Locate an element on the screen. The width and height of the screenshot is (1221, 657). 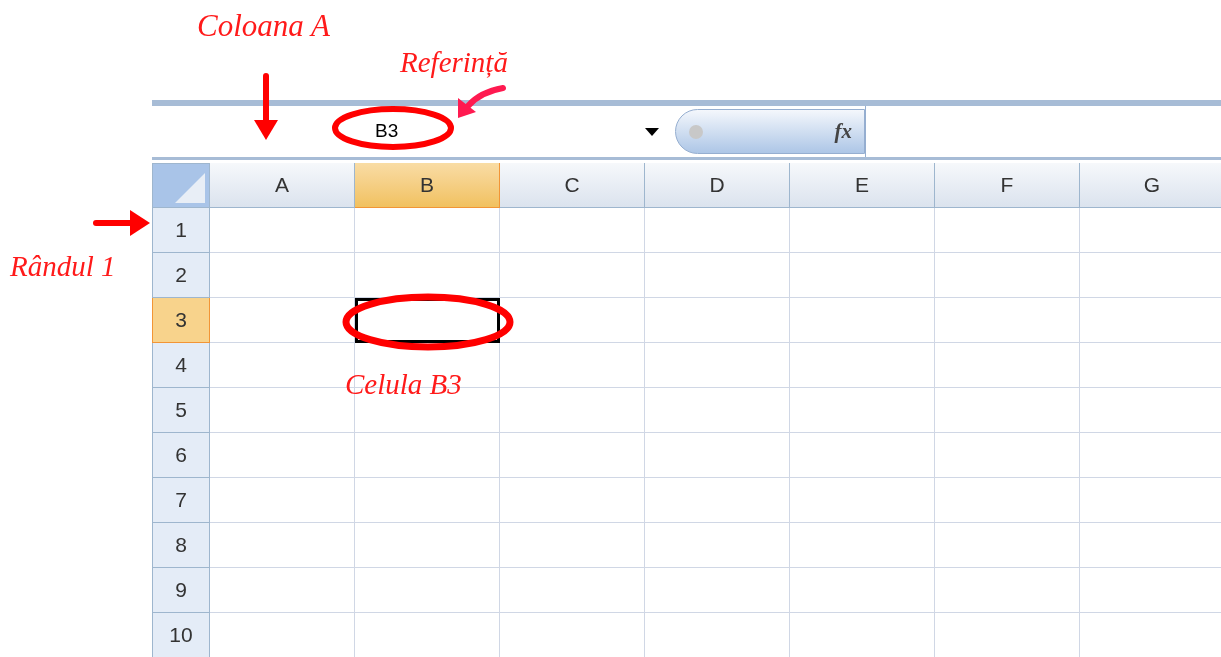
row-header: 10 is located at coordinates (181, 635).